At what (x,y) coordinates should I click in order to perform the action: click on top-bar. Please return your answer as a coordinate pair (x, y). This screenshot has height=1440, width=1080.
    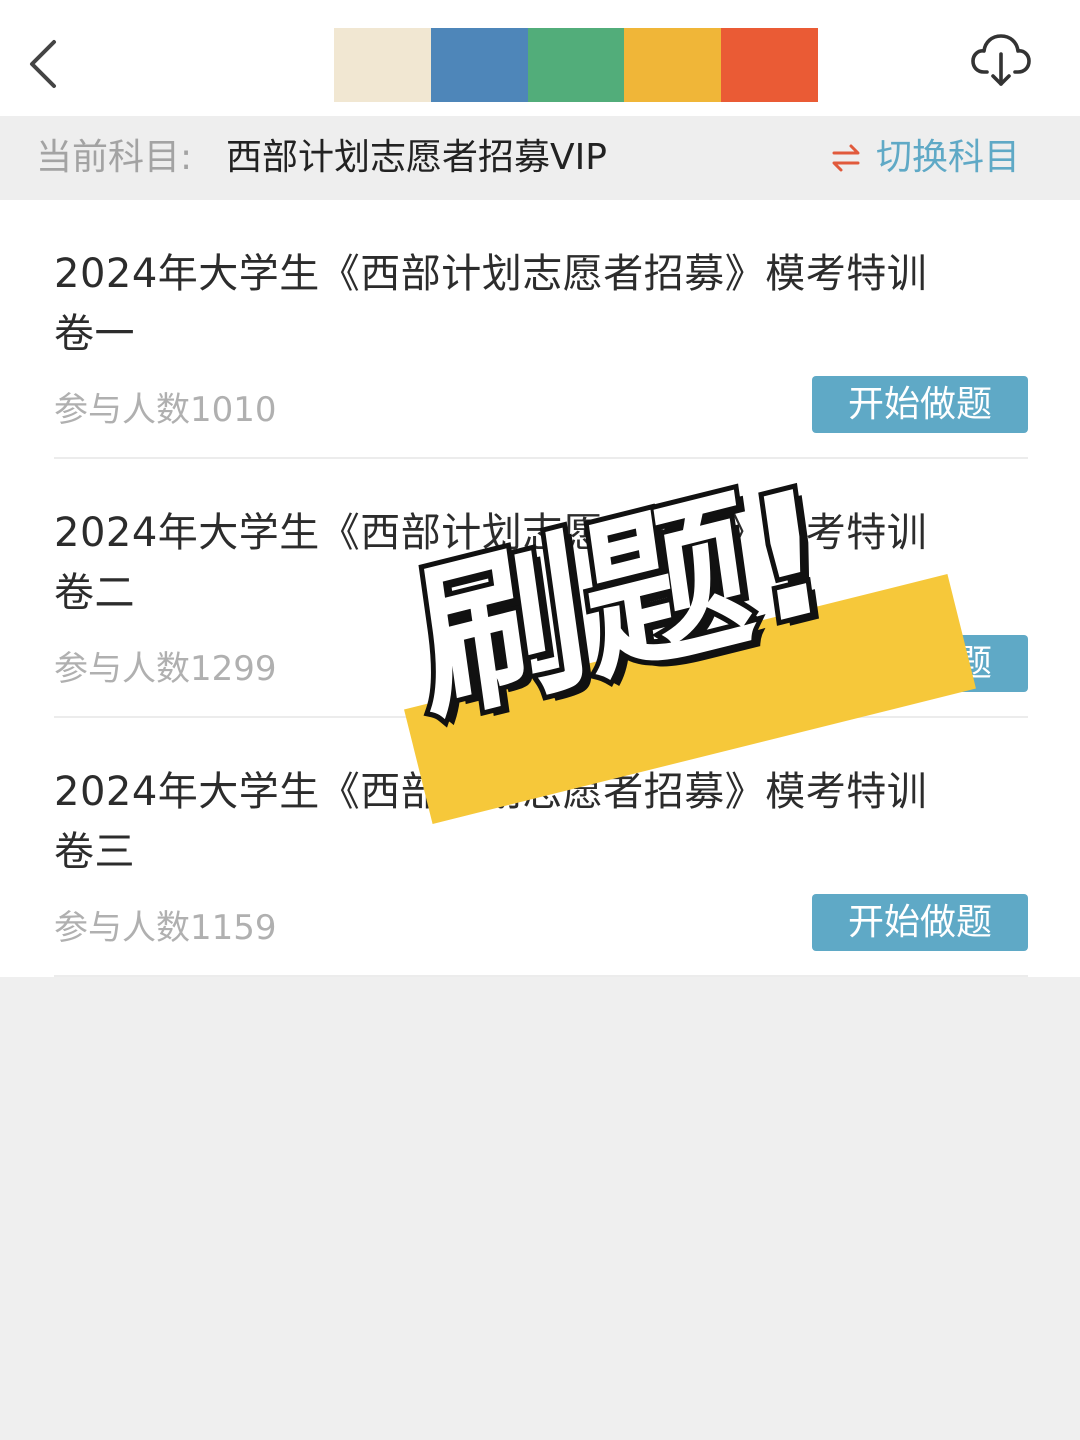
    Looking at the image, I should click on (540, 58).